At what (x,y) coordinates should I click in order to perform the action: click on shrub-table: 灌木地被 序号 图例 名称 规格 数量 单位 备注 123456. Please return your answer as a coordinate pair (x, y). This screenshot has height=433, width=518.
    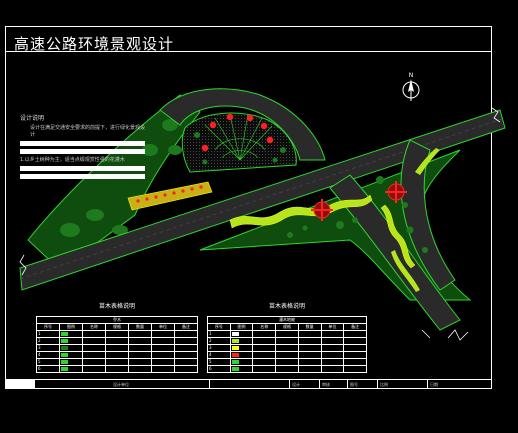
    Looking at the image, I should click on (287, 344).